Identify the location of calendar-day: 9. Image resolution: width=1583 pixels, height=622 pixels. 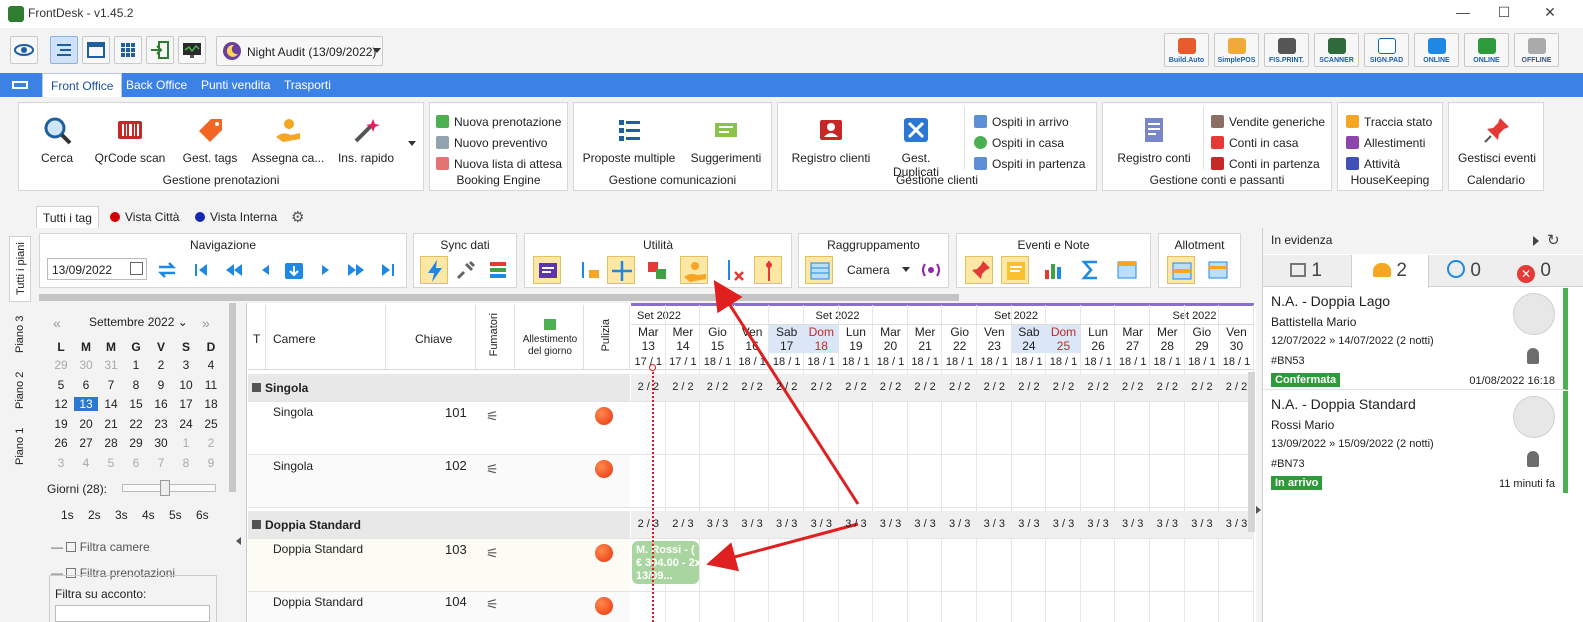
(161, 385).